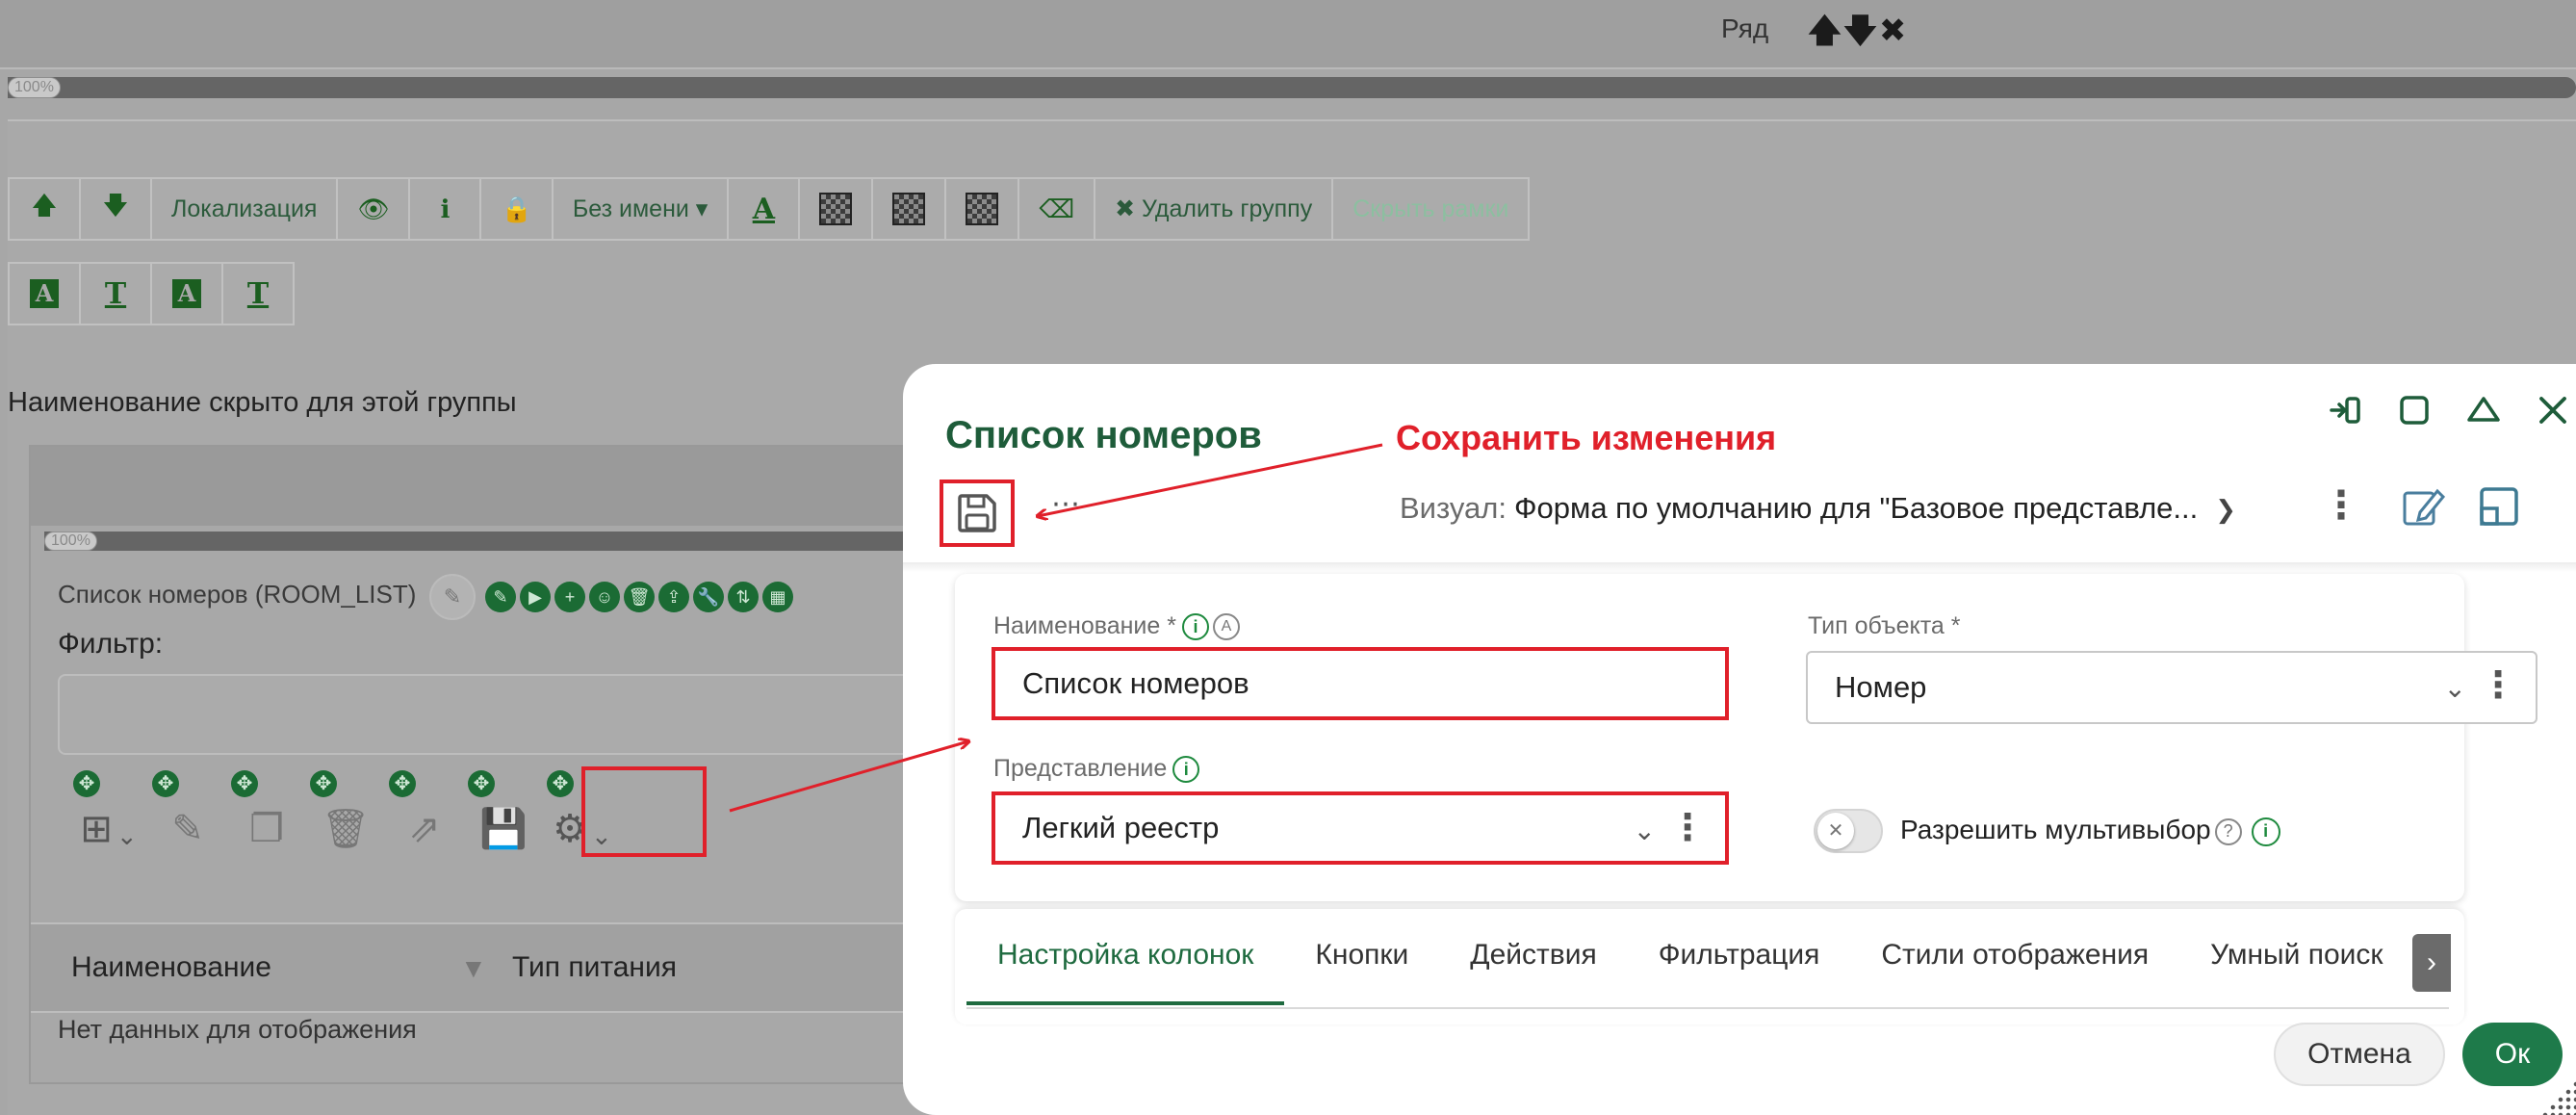 The width and height of the screenshot is (2576, 1115). What do you see at coordinates (346, 813) in the screenshot?
I see `delete-row-button: ✥ 🗑` at bounding box center [346, 813].